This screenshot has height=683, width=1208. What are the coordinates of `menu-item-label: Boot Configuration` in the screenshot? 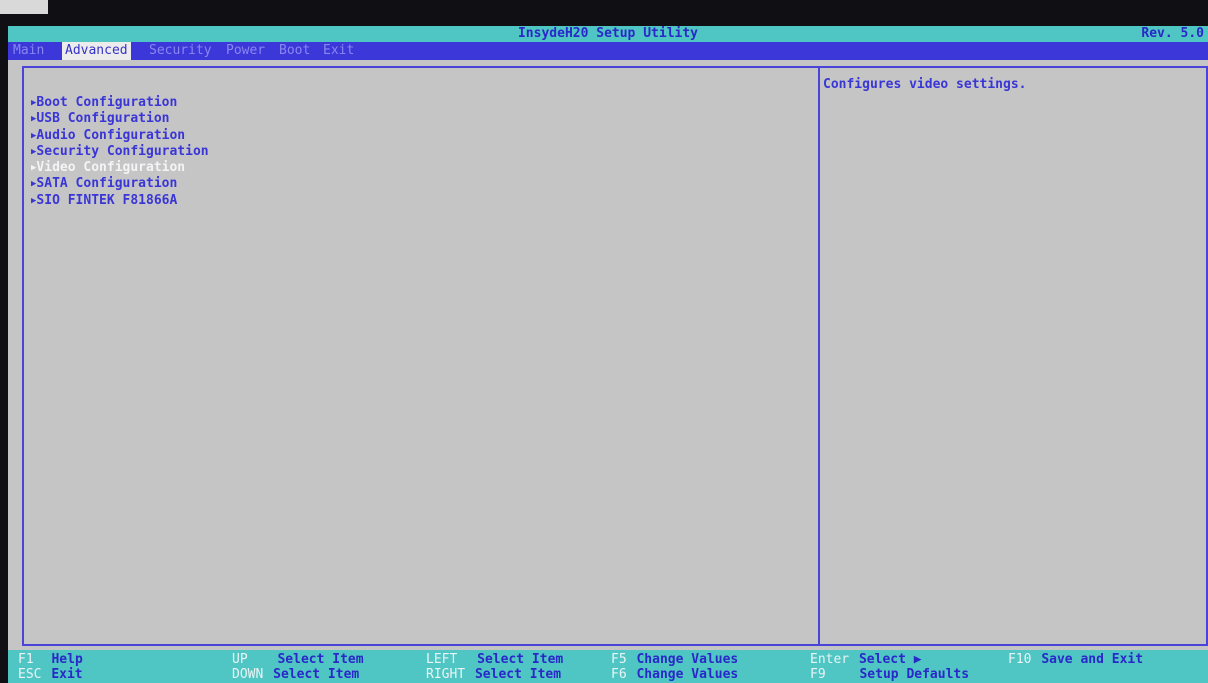 It's located at (107, 102).